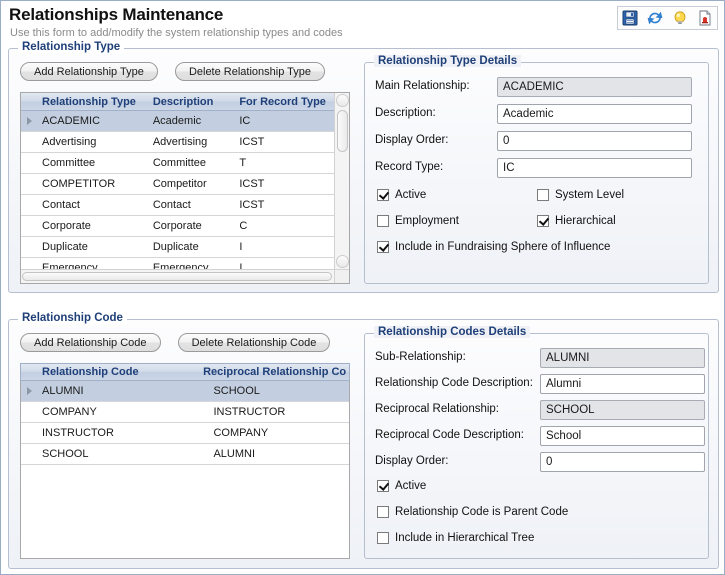 Image resolution: width=725 pixels, height=575 pixels. I want to click on field-reciprocal-code-description: Reciprocal Code Description: School, so click(540, 437).